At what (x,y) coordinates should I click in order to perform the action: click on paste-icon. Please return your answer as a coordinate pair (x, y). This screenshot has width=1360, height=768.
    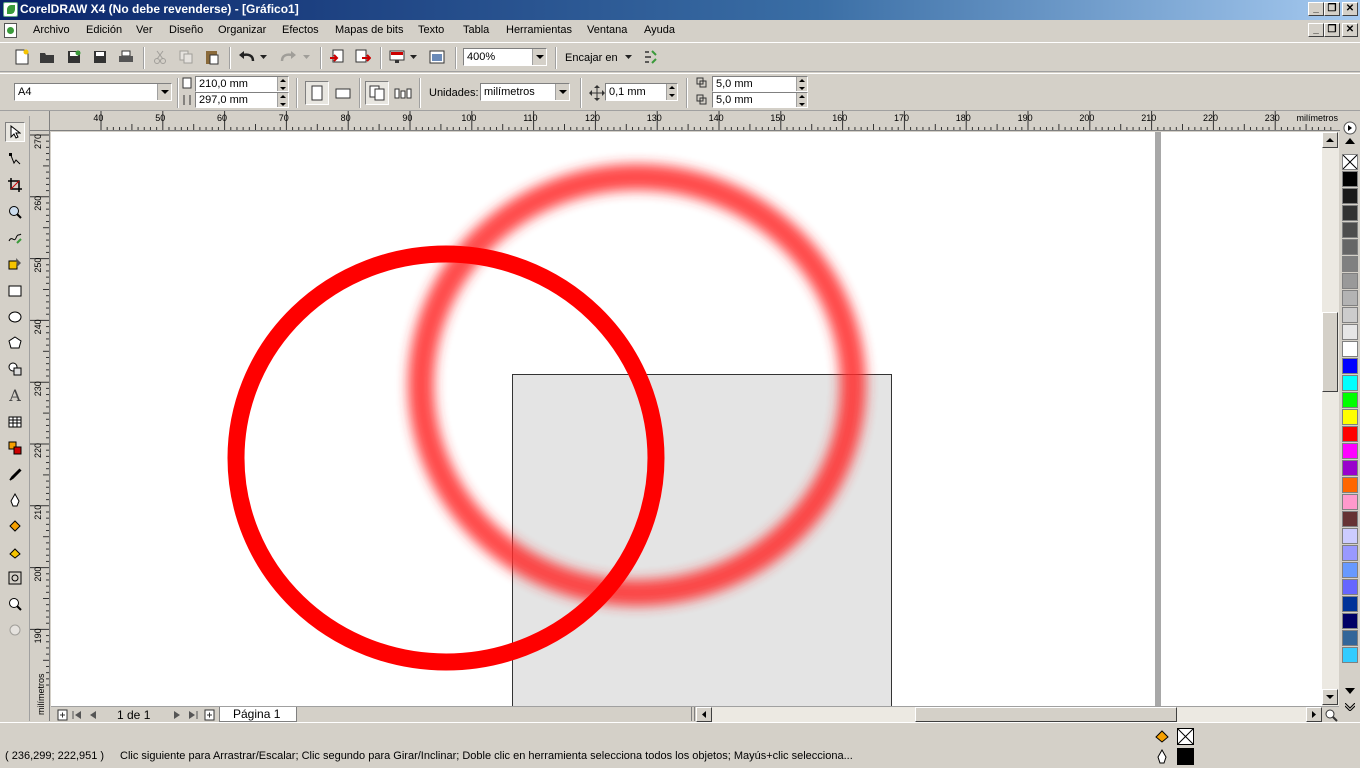
    Looking at the image, I should click on (212, 57).